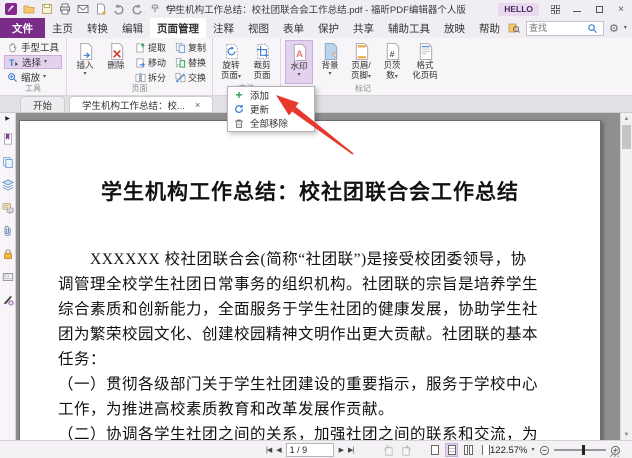  I want to click on page-number-input, so click(309, 450).